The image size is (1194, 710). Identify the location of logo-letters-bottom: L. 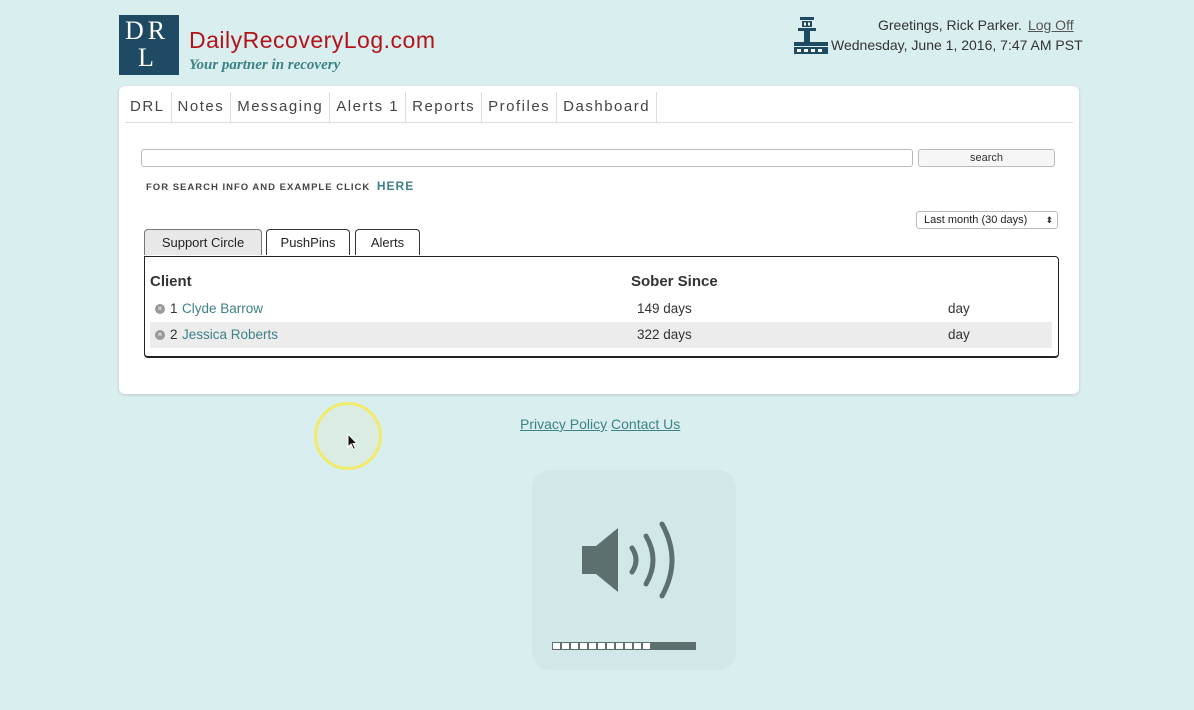
(146, 57).